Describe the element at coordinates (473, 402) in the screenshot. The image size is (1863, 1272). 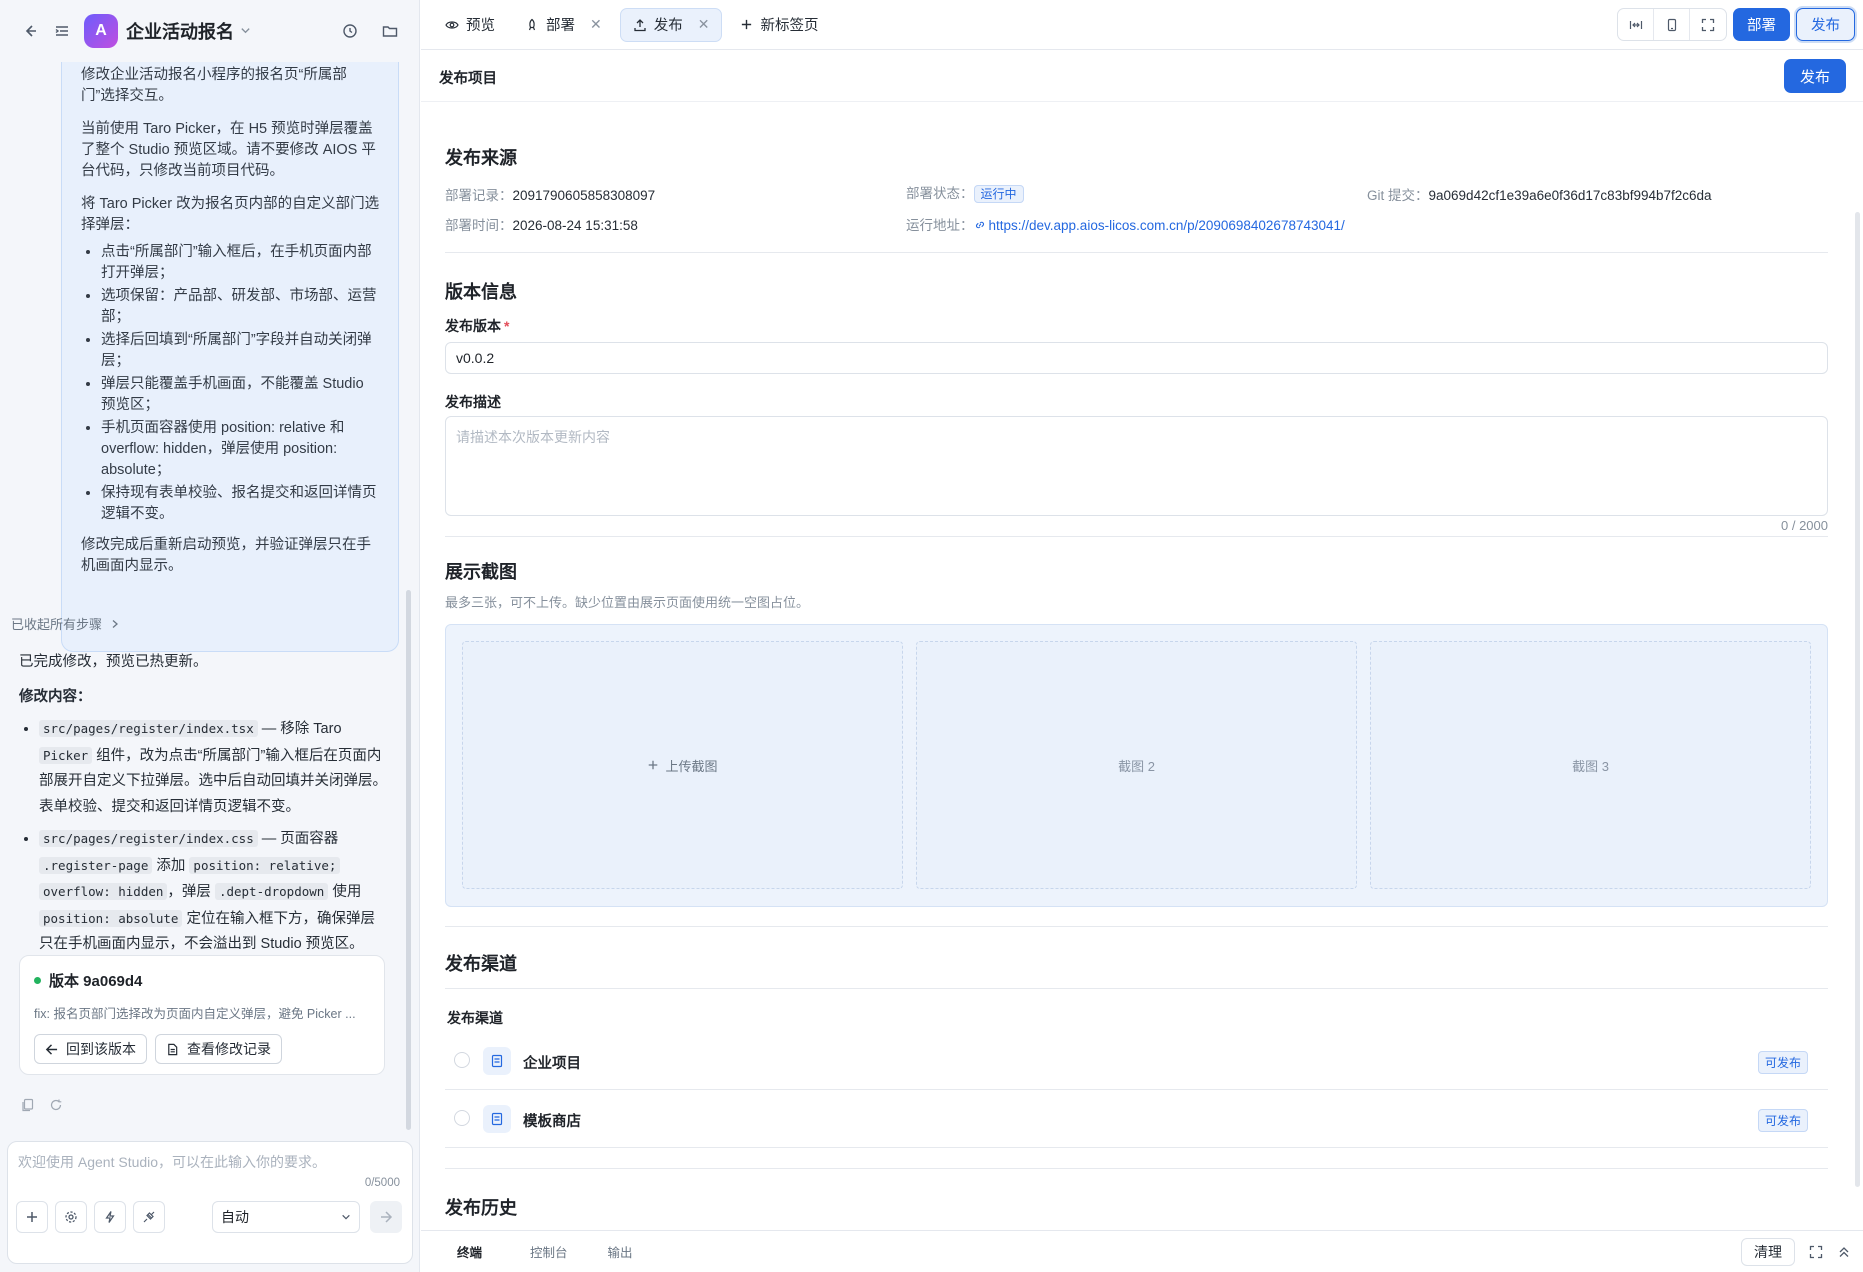
I see `description-label: 发布描述` at that location.